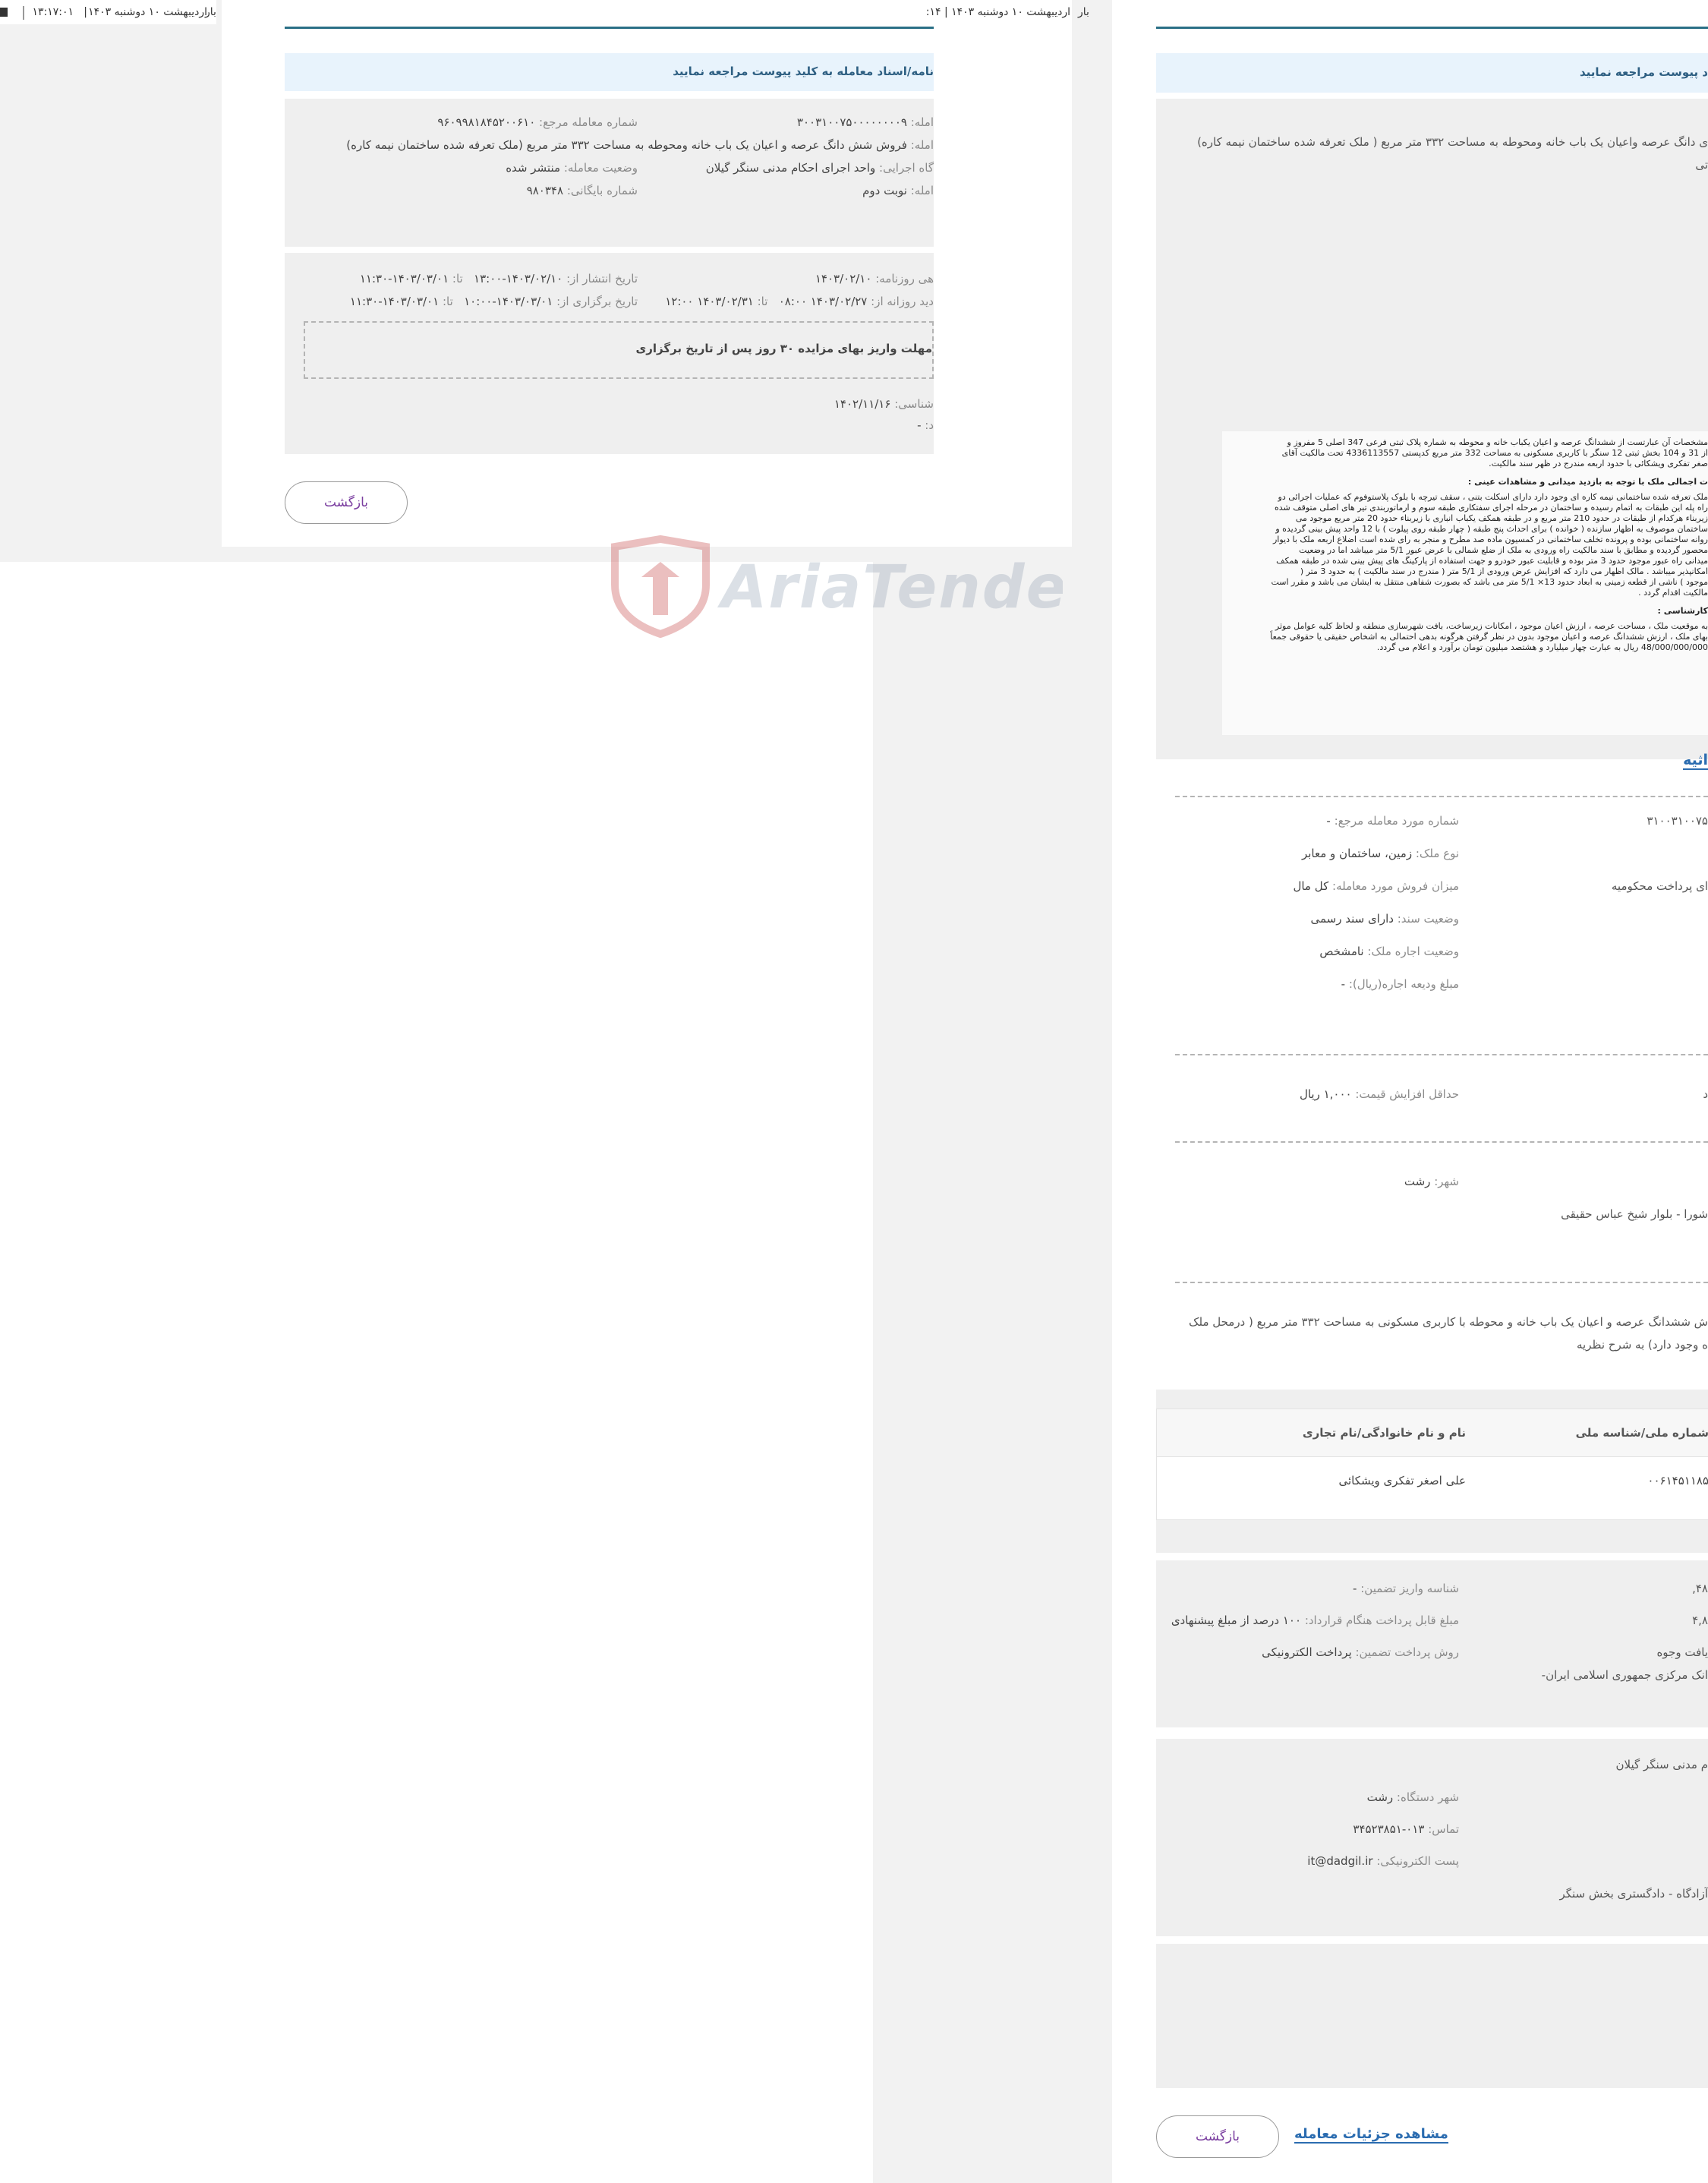 This screenshot has height=2183, width=1708. I want to click on deposit: -, so click(1343, 984).